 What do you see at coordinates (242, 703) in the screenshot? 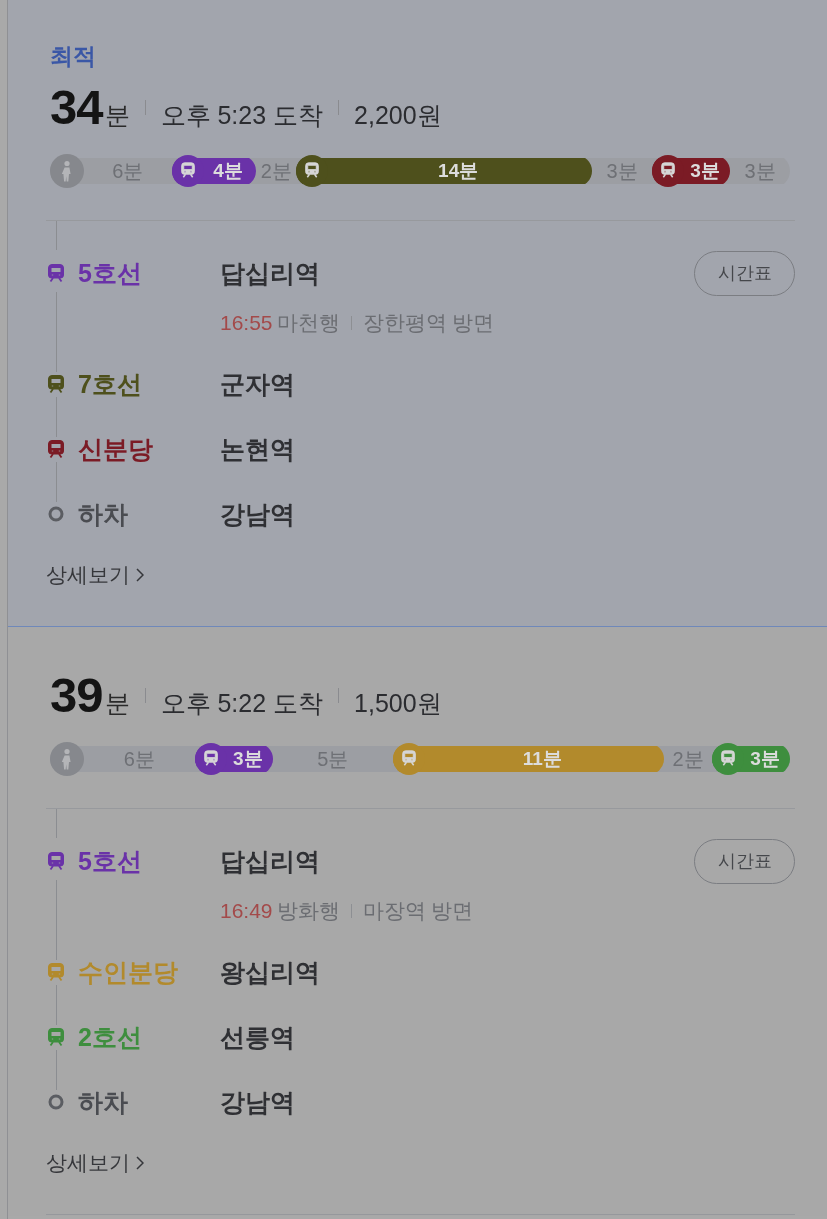
I see `arrival-time: 오후 5:22 도착` at bounding box center [242, 703].